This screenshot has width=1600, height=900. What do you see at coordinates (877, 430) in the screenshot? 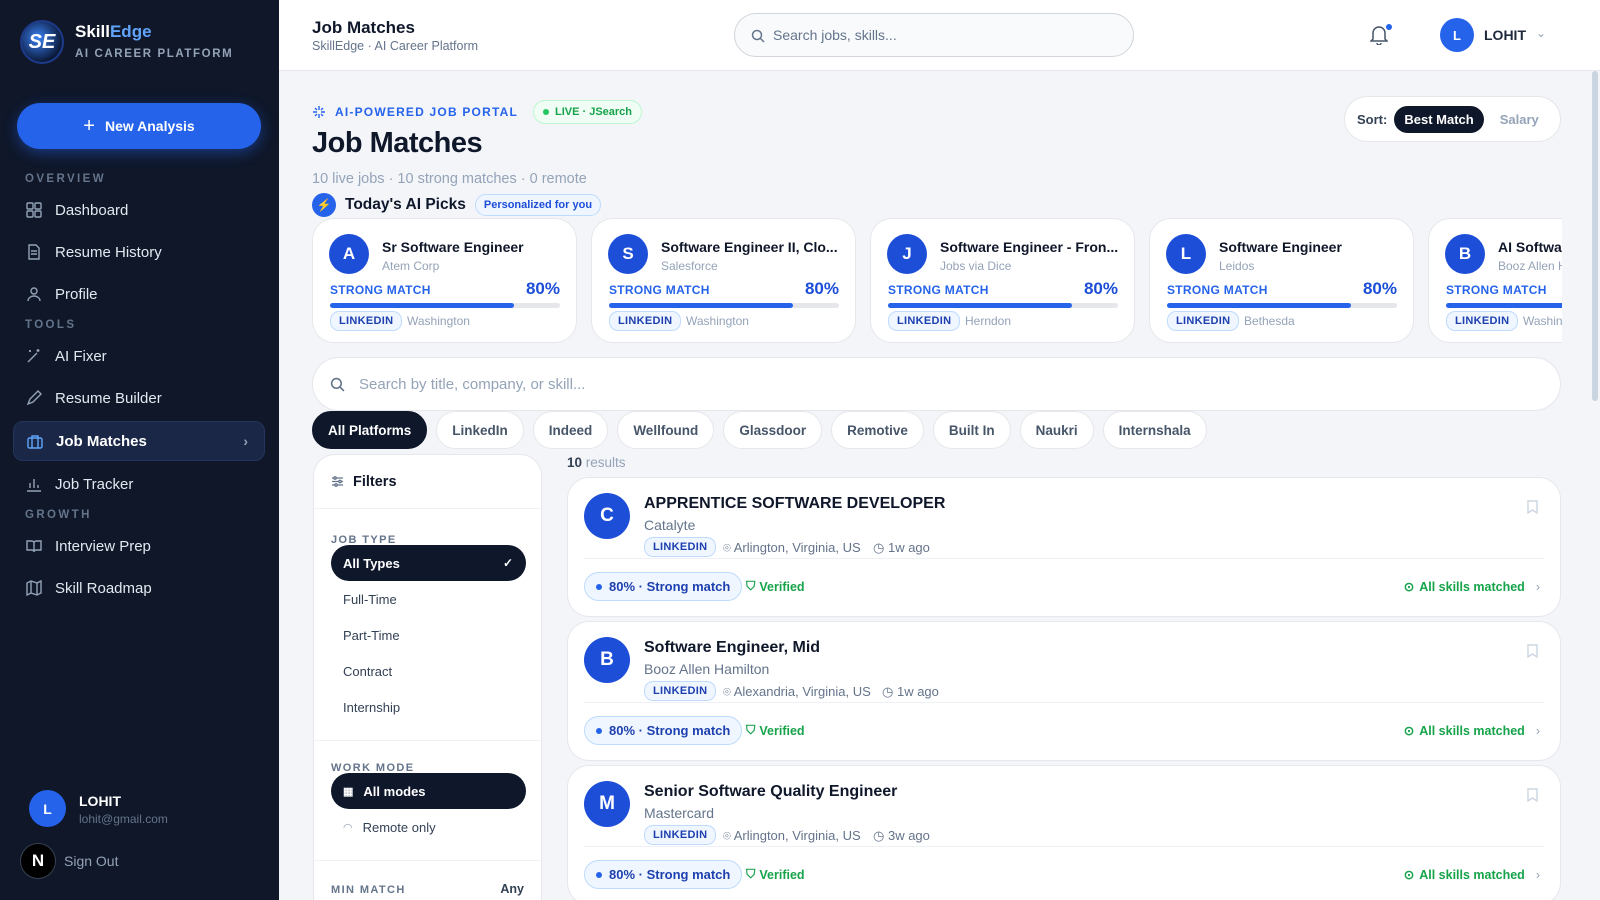
I see `tab-remotive: Remotive` at bounding box center [877, 430].